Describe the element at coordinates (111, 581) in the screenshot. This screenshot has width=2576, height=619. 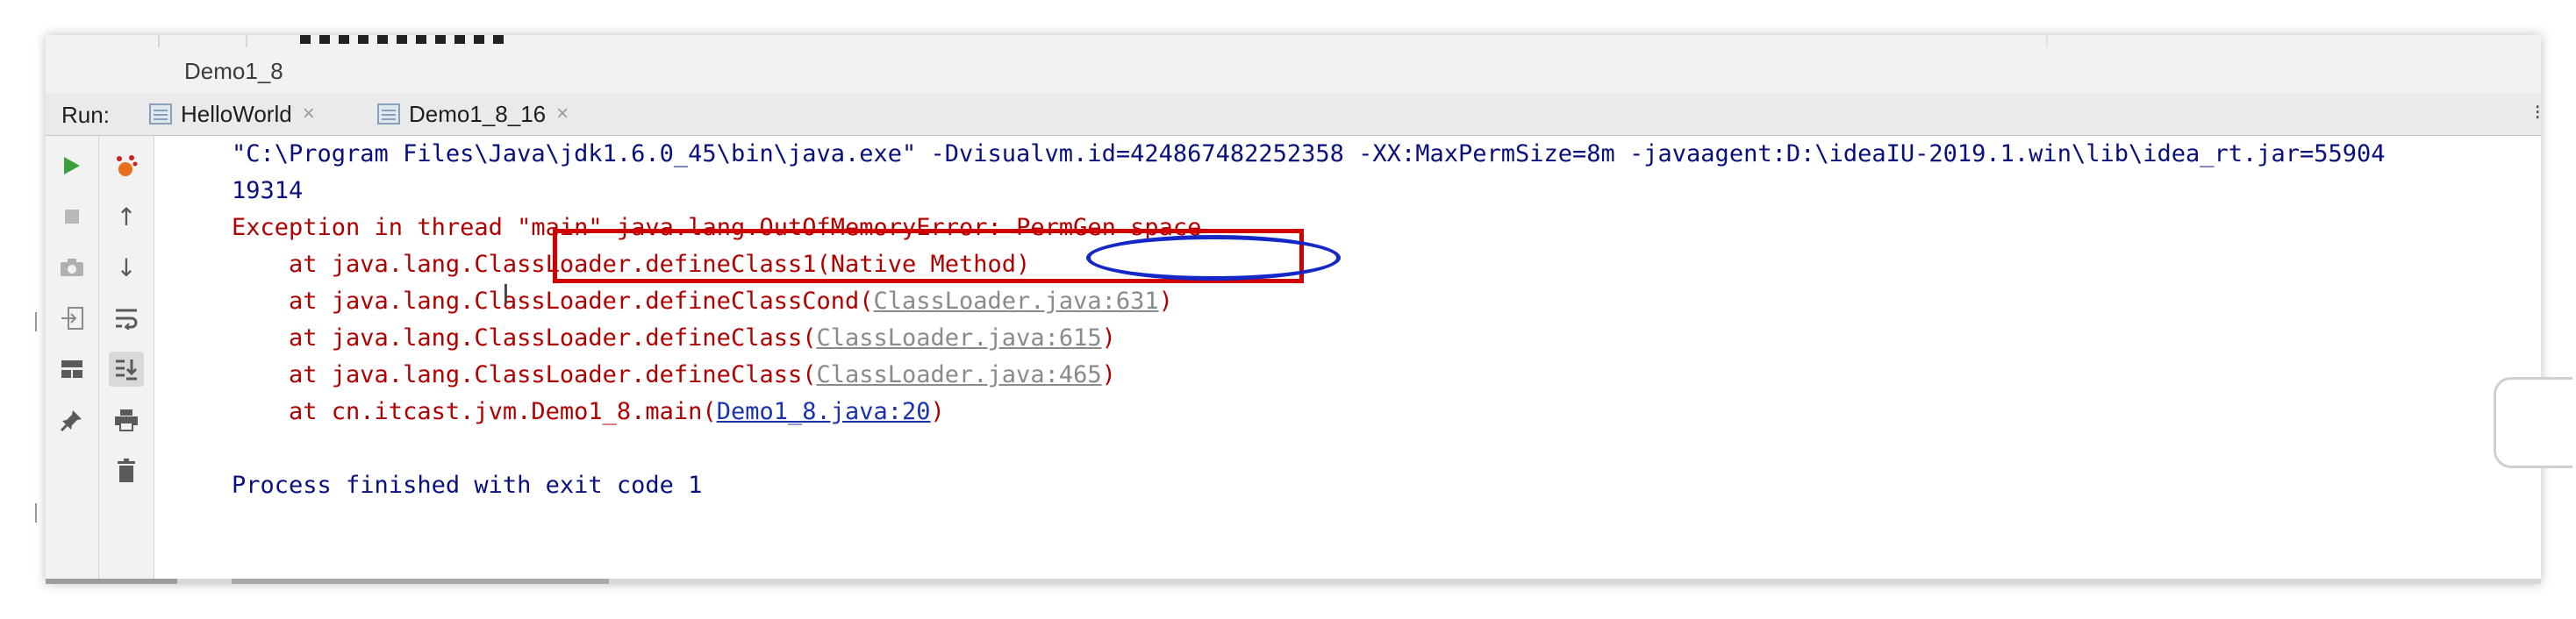
I see `status-strip` at that location.